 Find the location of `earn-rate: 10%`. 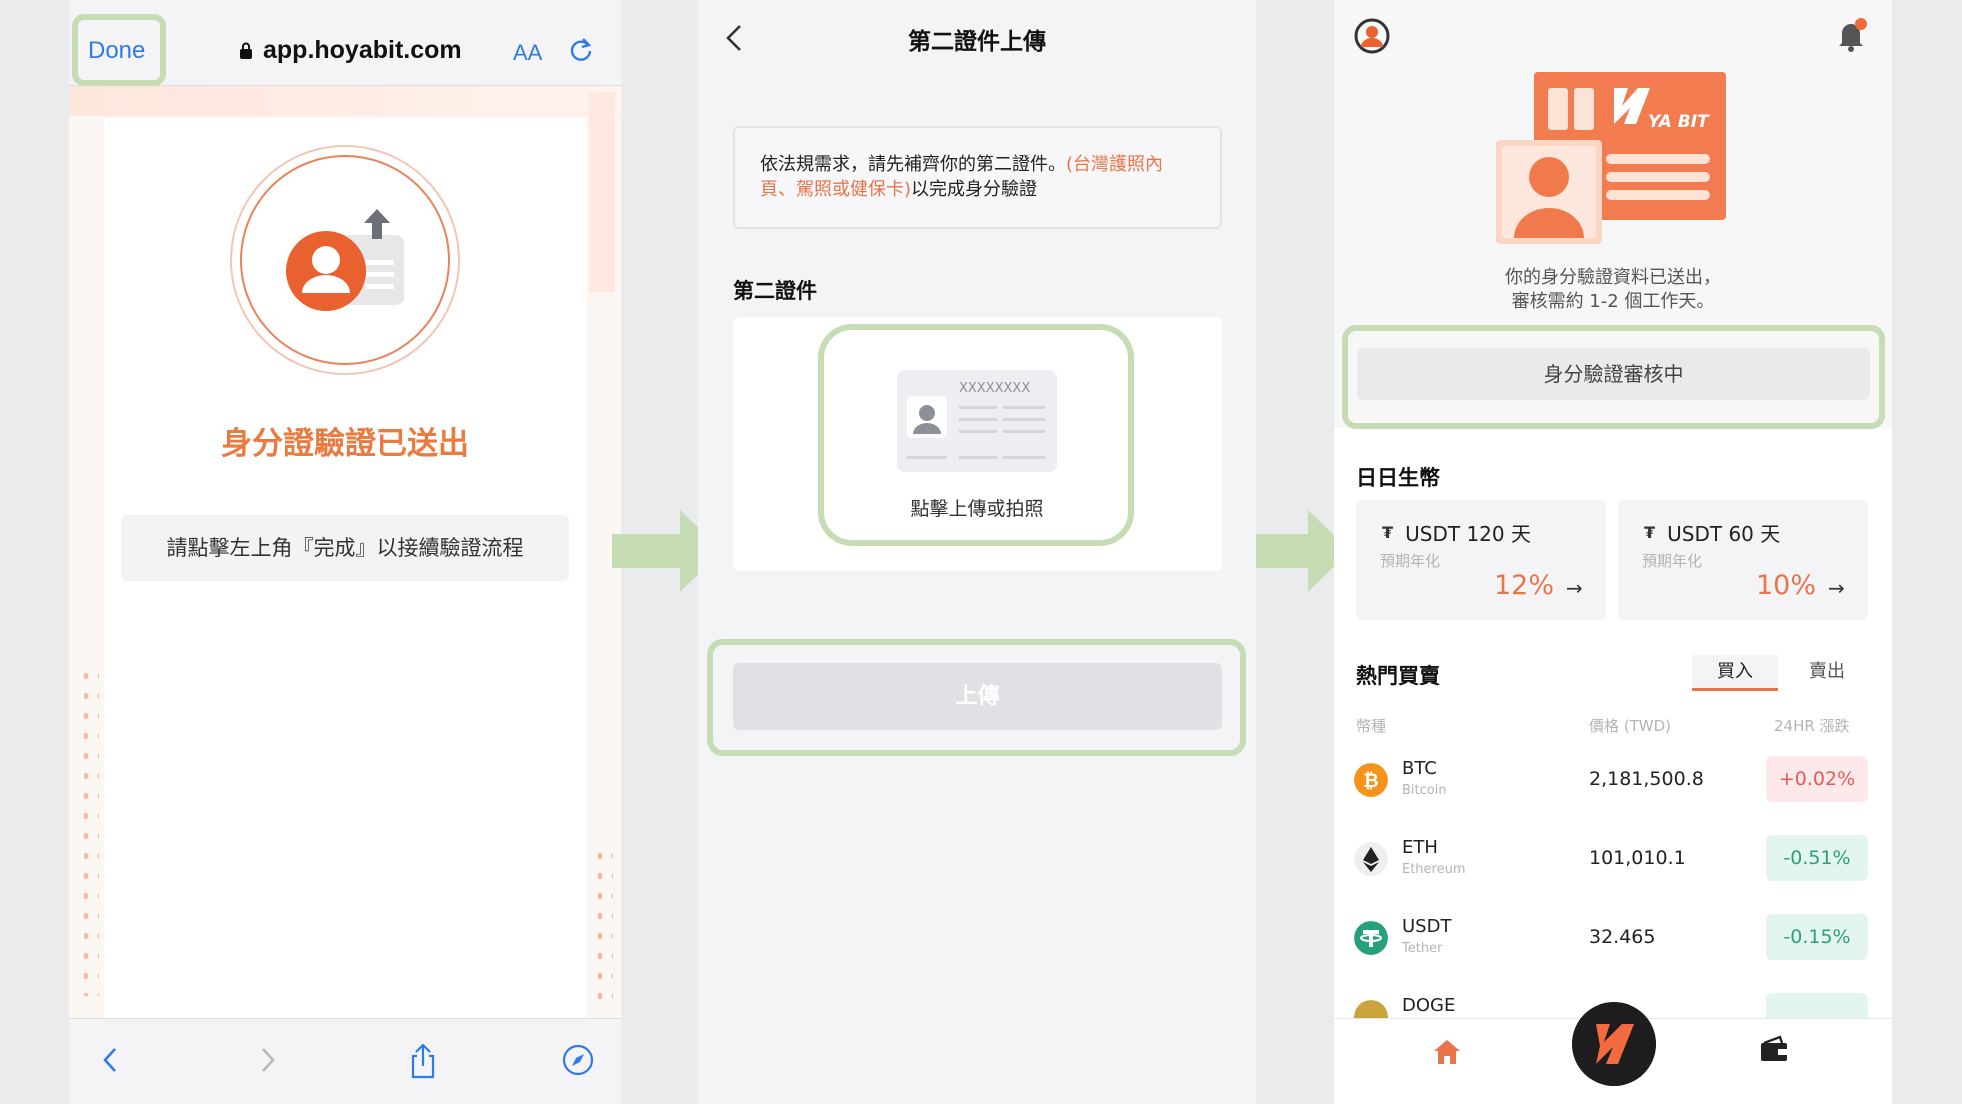

earn-rate: 10% is located at coordinates (1786, 585).